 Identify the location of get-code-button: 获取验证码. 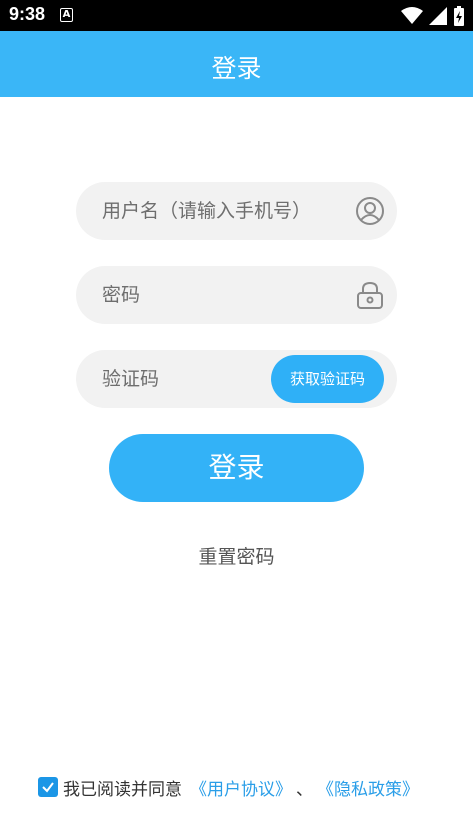
(327, 379).